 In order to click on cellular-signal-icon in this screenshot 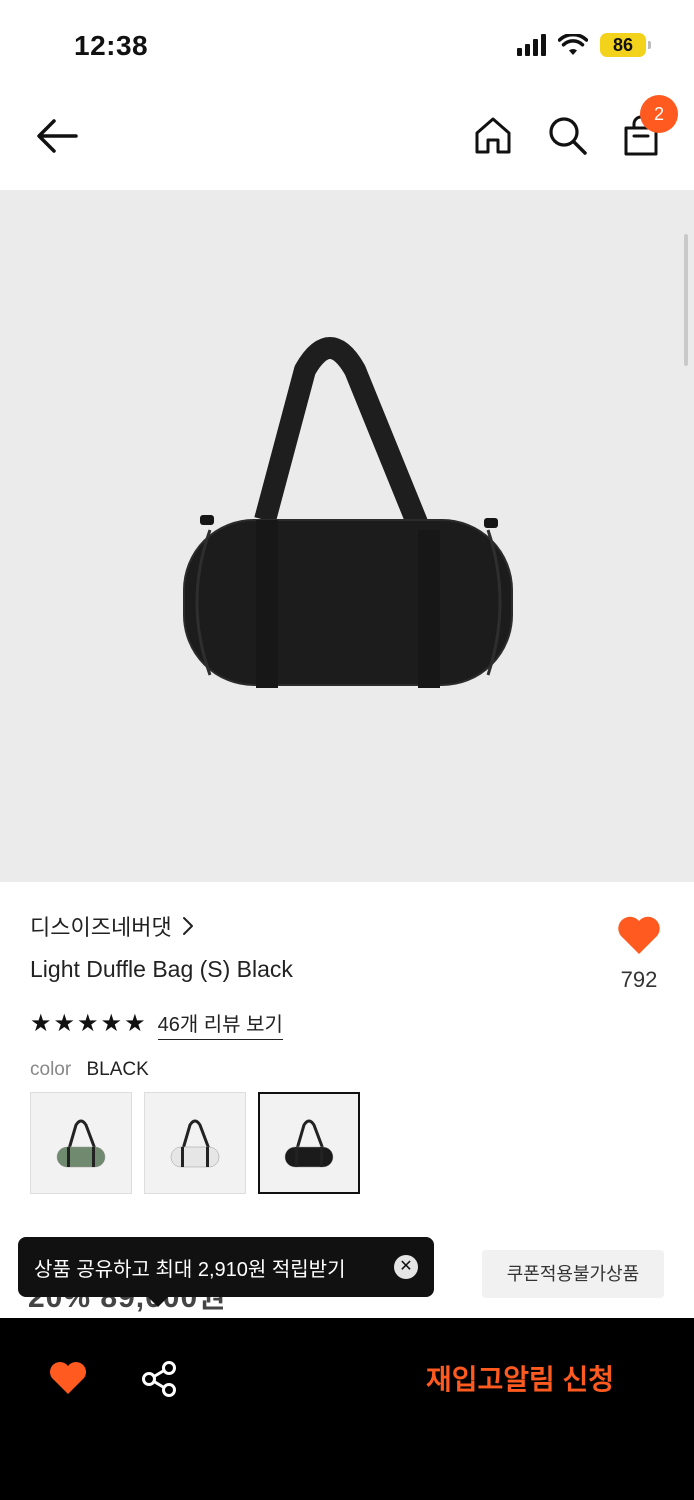, I will do `click(531, 45)`.